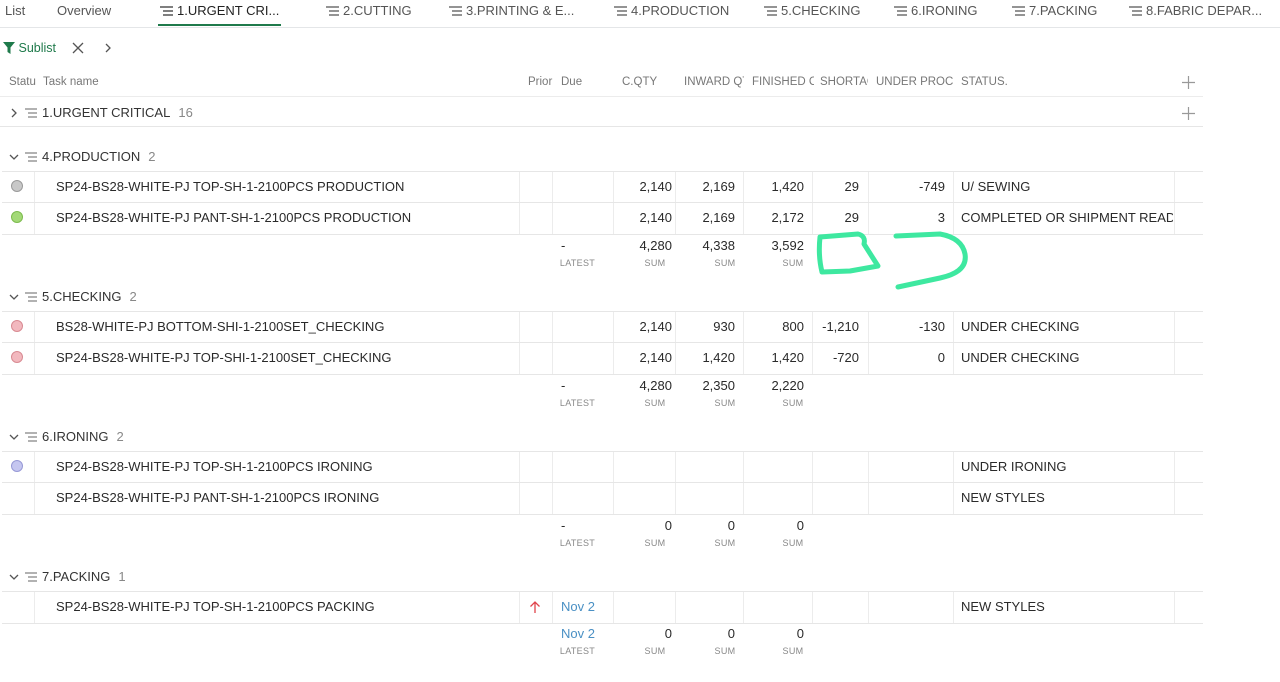  I want to click on column-cqty: C.QTY, so click(647, 83).